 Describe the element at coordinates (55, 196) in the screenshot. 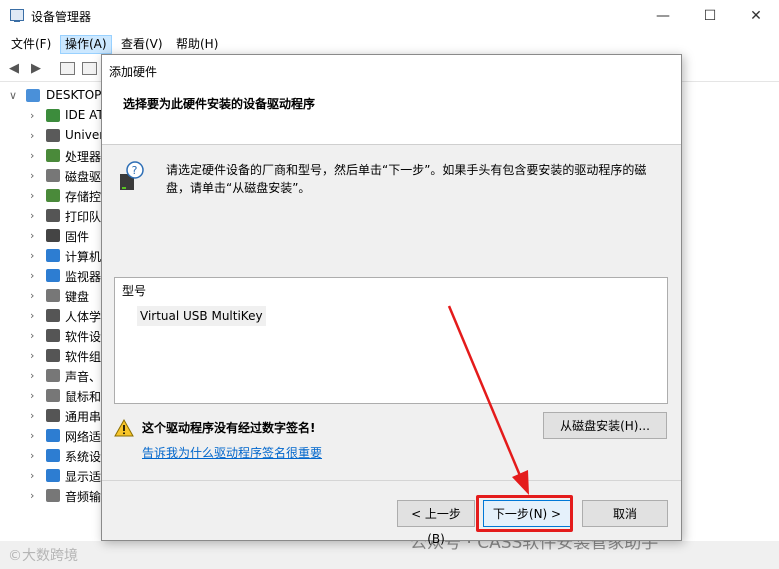

I see `tree-item: › 存储控` at that location.